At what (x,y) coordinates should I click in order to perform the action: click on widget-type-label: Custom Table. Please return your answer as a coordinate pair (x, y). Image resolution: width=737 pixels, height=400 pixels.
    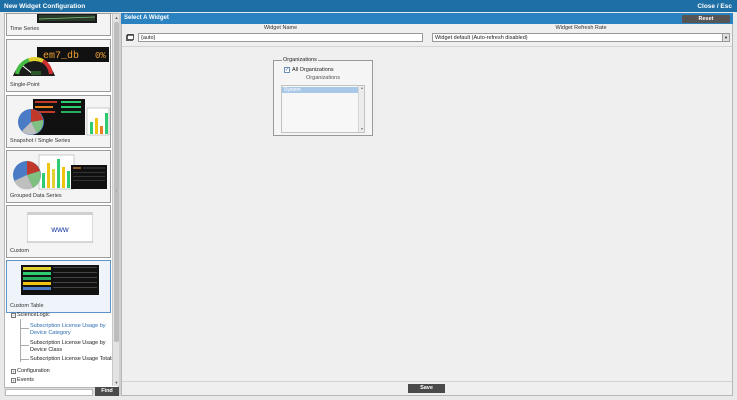
    Looking at the image, I should click on (27, 306).